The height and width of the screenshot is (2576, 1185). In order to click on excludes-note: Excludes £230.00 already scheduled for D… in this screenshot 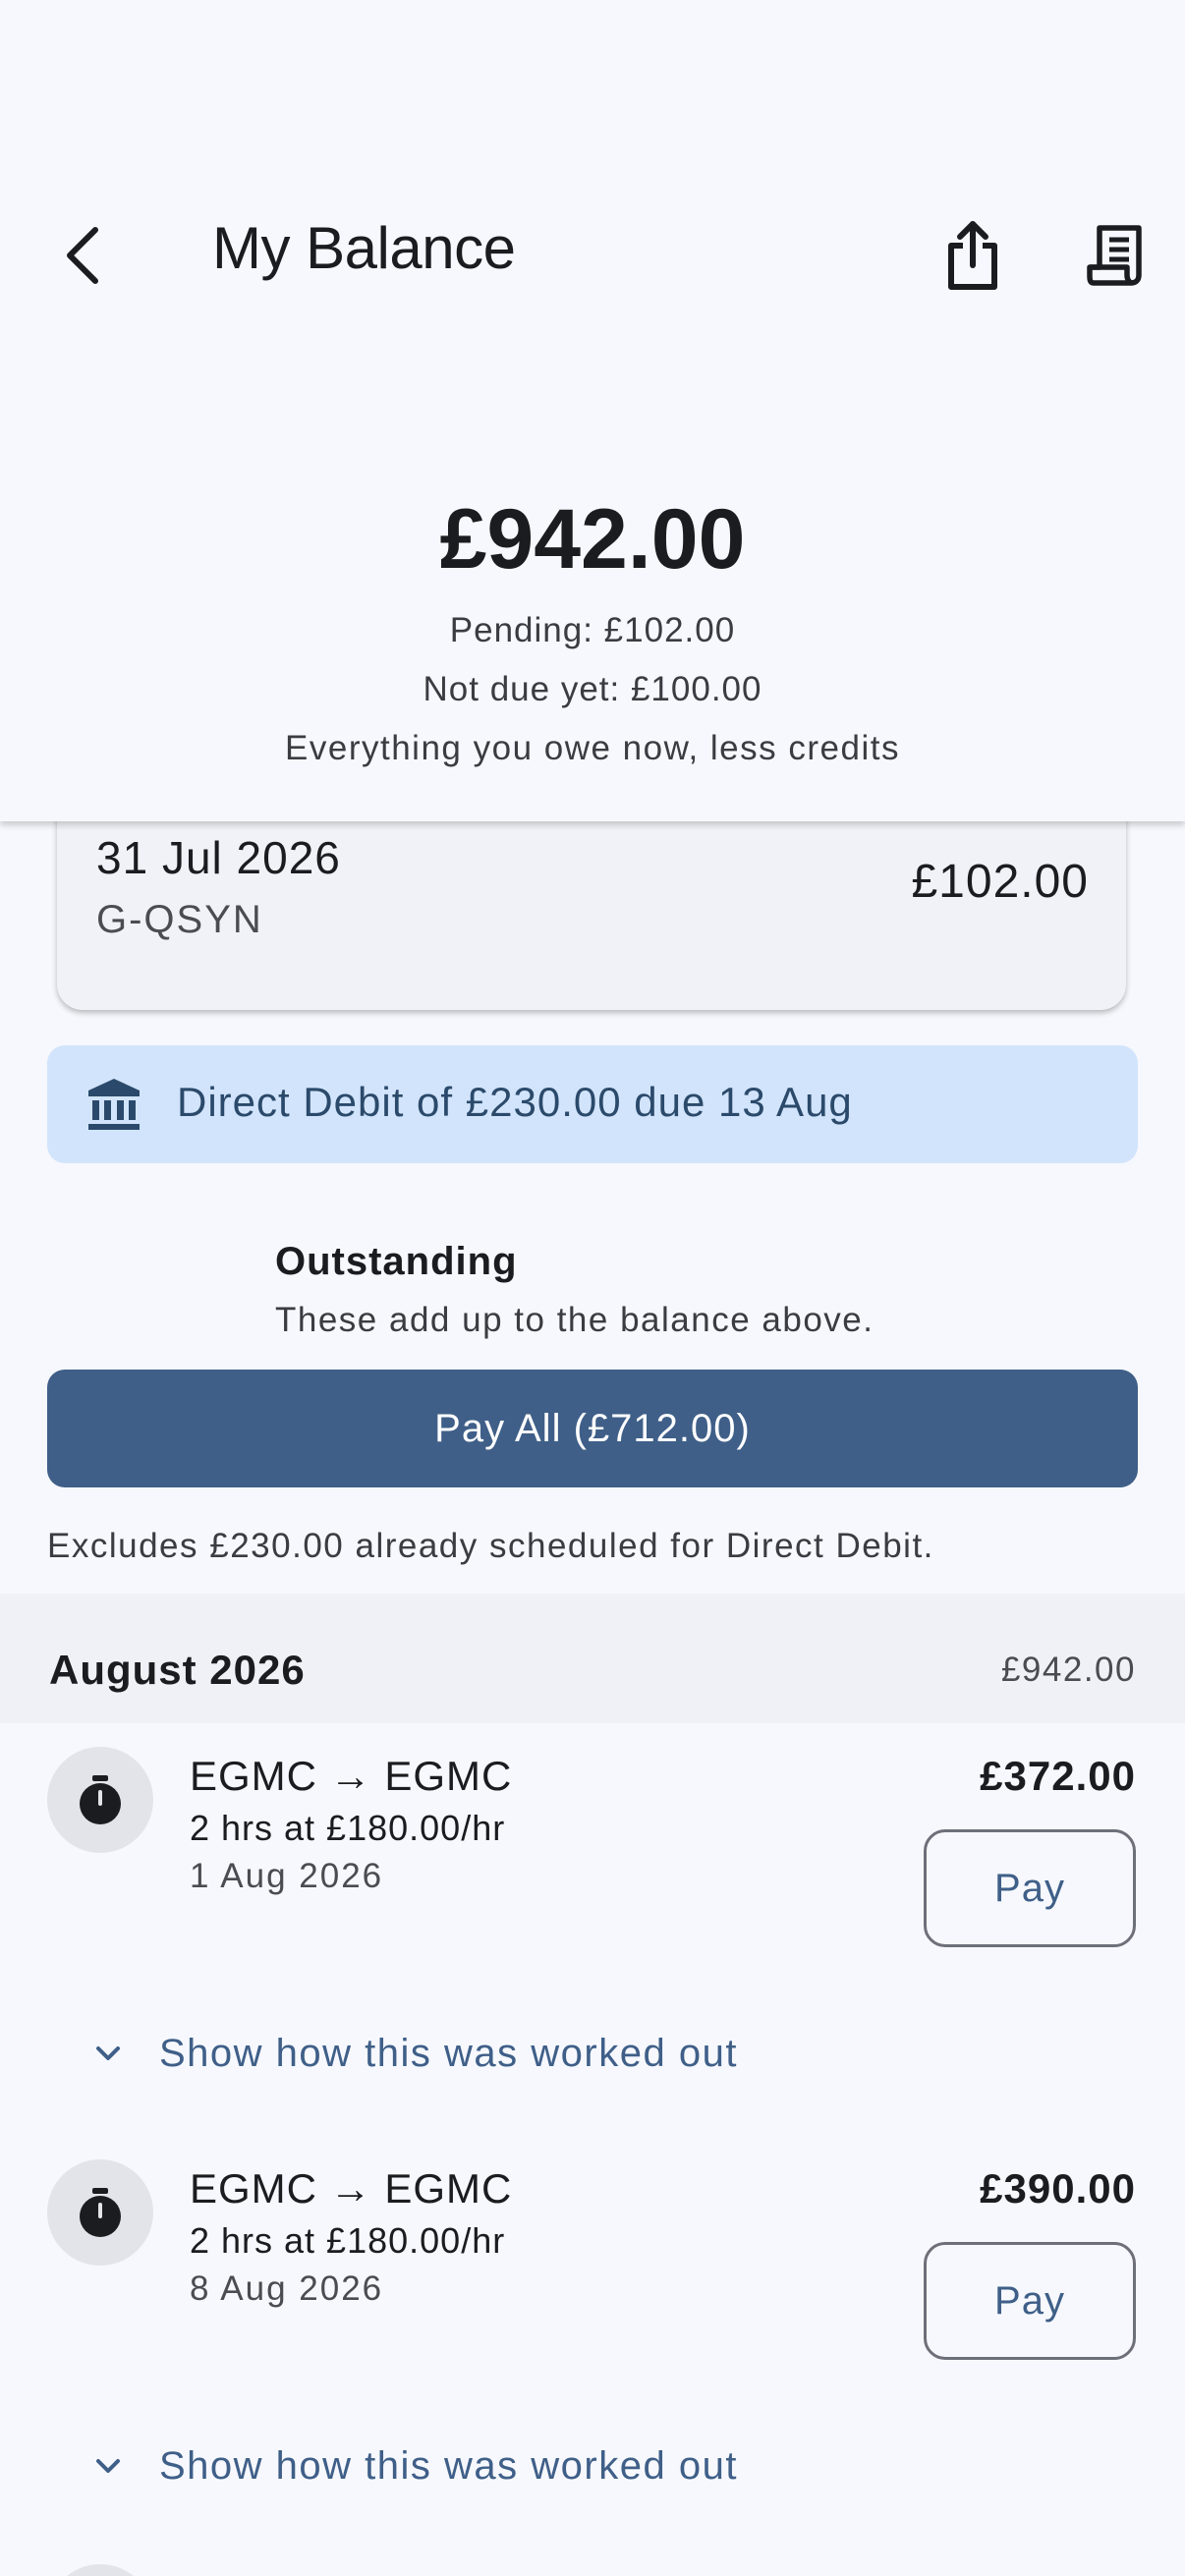, I will do `click(491, 1546)`.